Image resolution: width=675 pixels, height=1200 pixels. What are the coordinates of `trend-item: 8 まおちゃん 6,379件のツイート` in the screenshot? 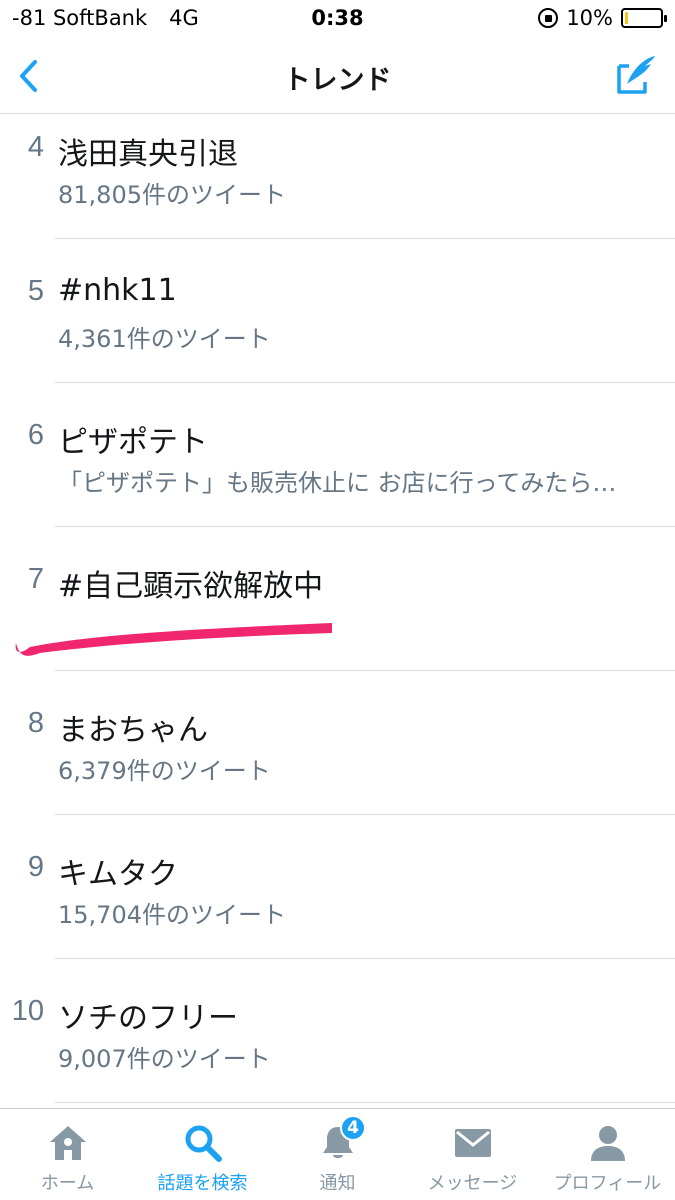 It's located at (337, 743).